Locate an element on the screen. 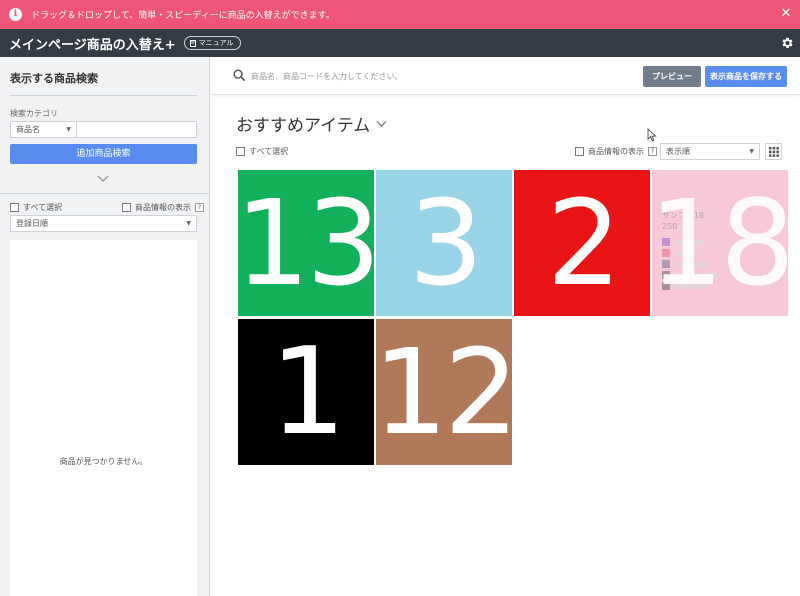 This screenshot has height=596, width=800. product-tile: 13 is located at coordinates (306, 243).